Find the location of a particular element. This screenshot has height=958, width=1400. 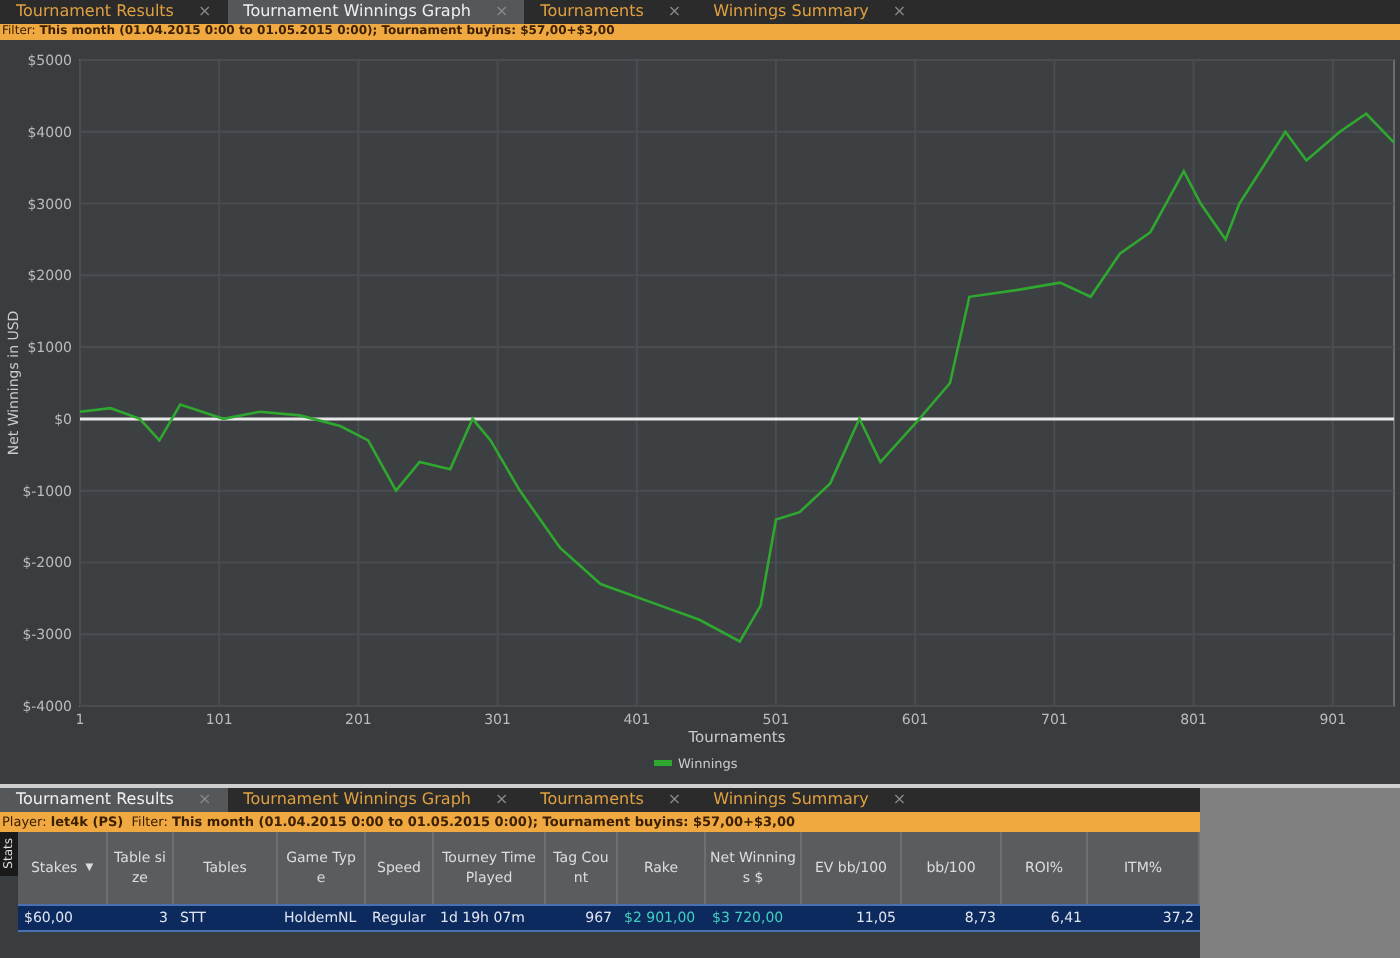

tab: Tournament Winnings Graph × is located at coordinates (376, 12).